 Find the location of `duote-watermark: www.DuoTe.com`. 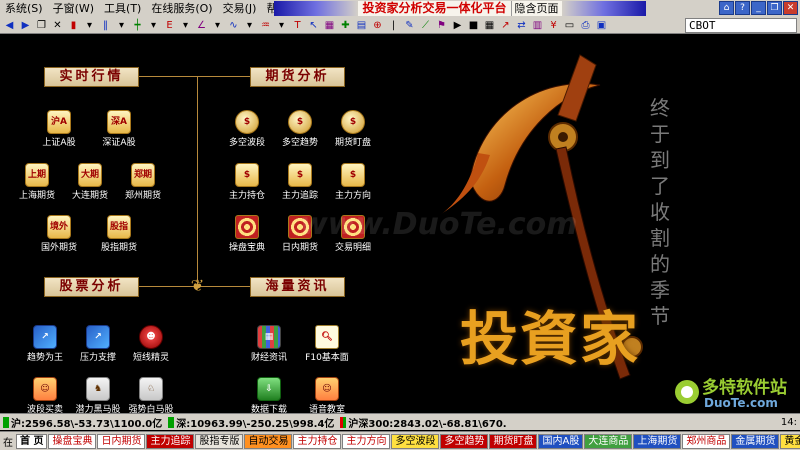

duote-watermark: www.DuoTe.com is located at coordinates (439, 224).